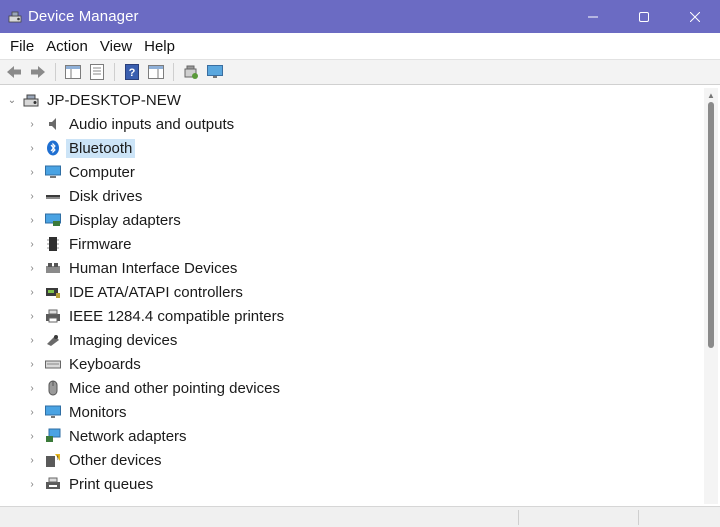 The height and width of the screenshot is (527, 720). I want to click on display-adapter-icon, so click(53, 220).